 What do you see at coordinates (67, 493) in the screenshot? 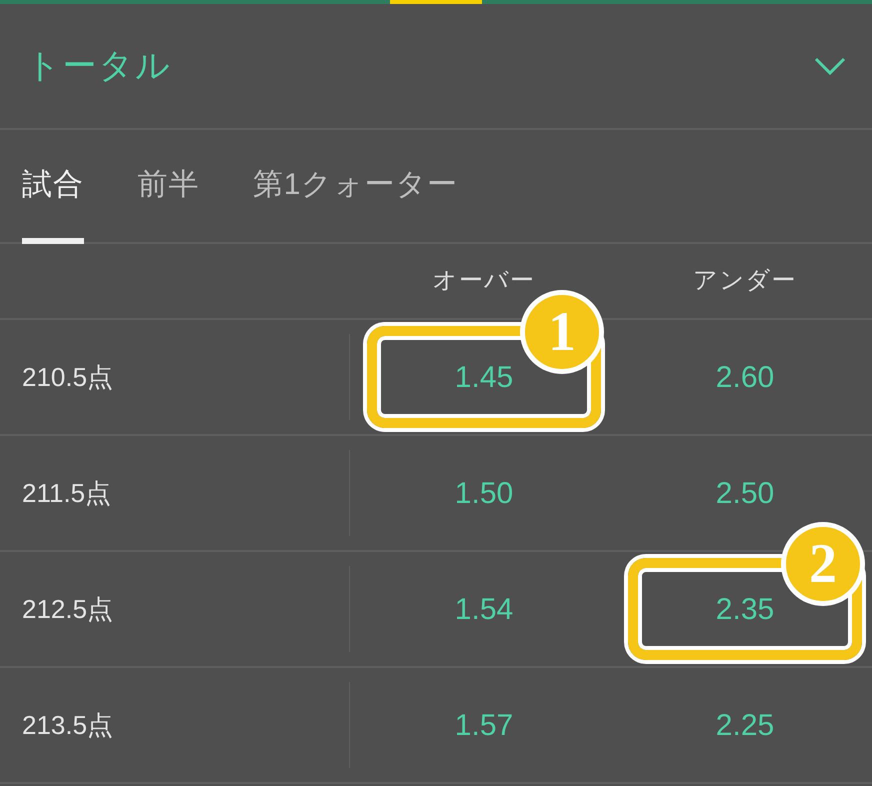
I see `total-line: 211.5点` at bounding box center [67, 493].